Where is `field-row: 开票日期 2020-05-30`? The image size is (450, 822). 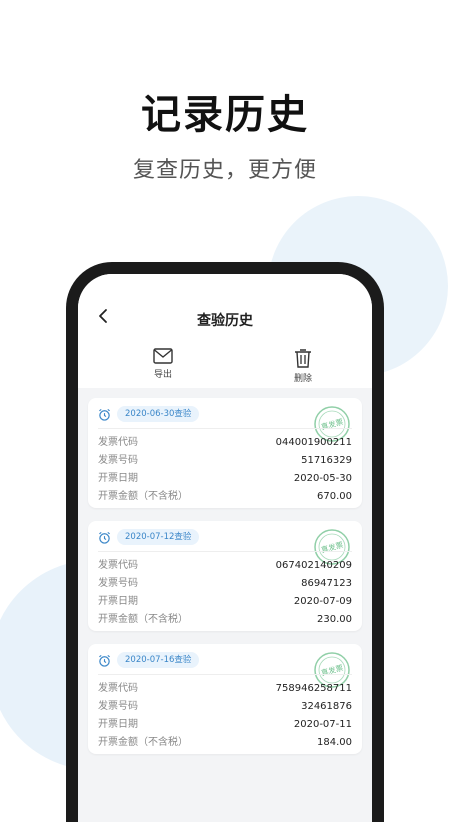
field-row: 开票日期 2020-05-30 is located at coordinates (225, 479).